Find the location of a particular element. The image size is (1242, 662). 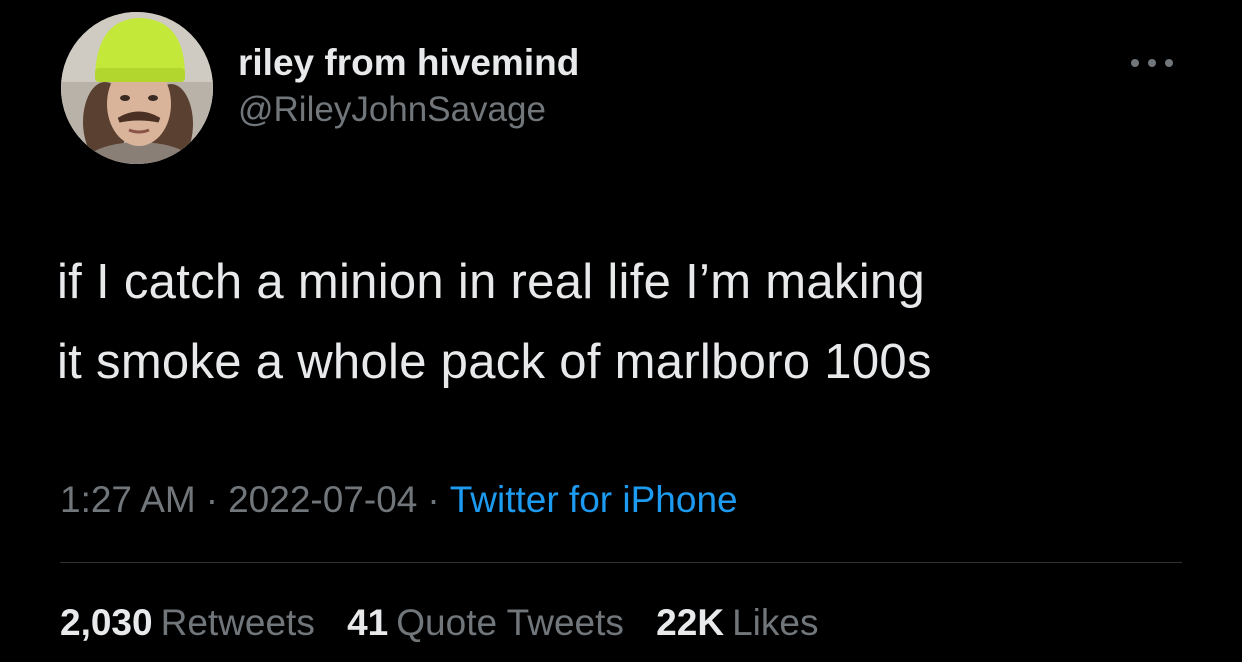

tweet-text-line-2: it smoke a whole pack of marlboro 100s is located at coordinates (494, 362).